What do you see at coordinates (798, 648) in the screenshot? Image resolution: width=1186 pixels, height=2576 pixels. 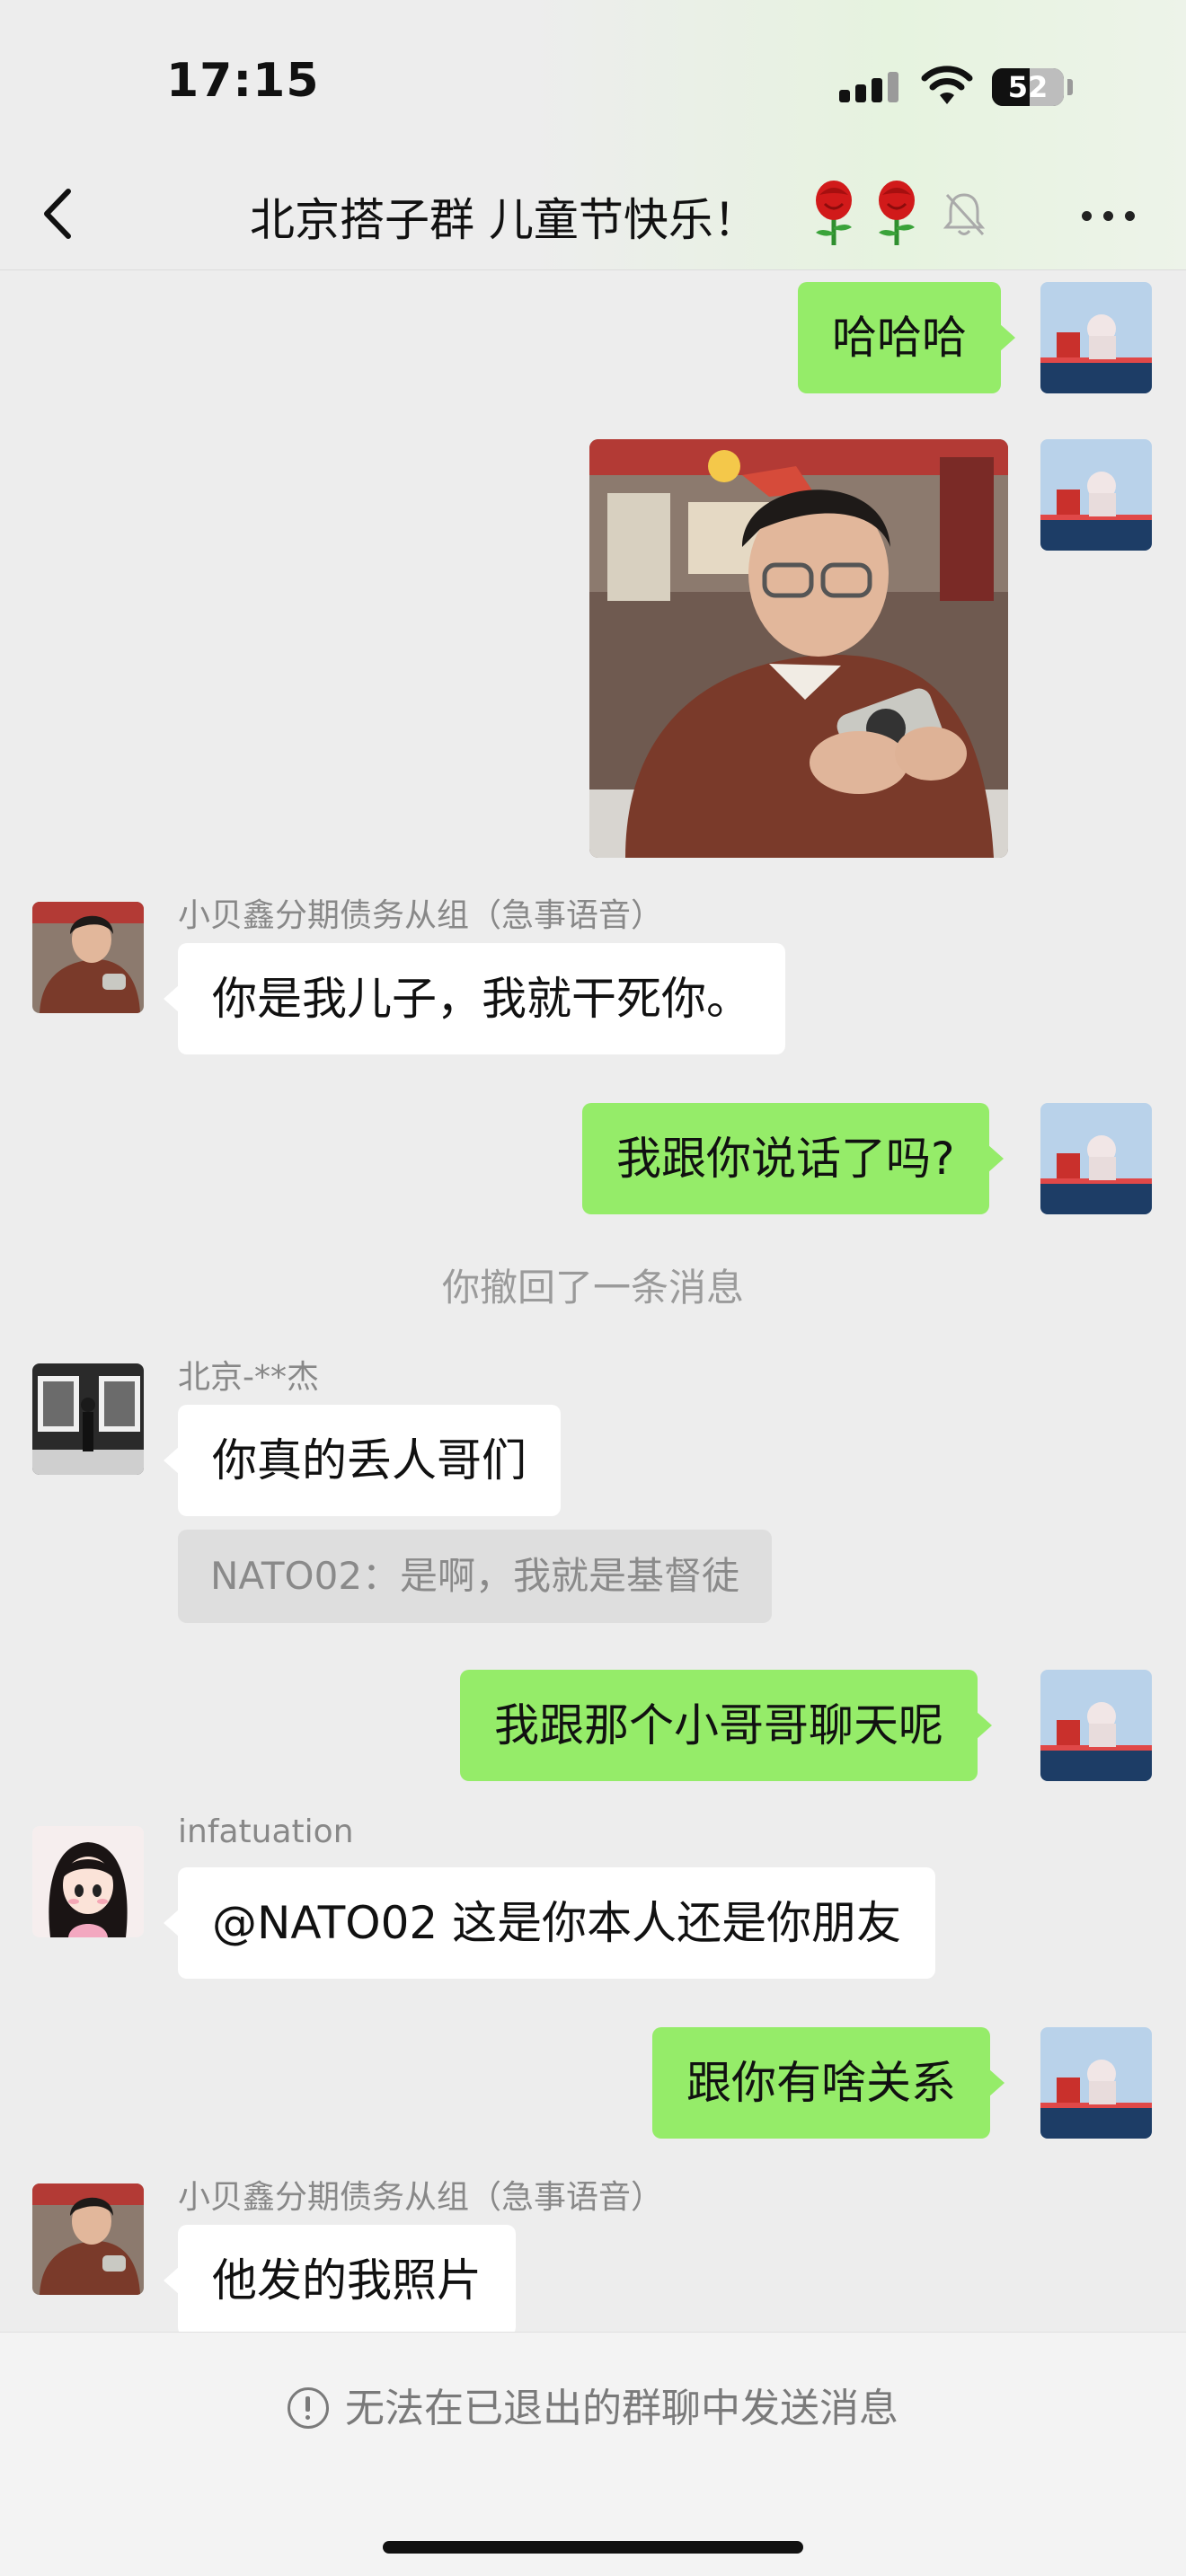 I see `photo-message` at bounding box center [798, 648].